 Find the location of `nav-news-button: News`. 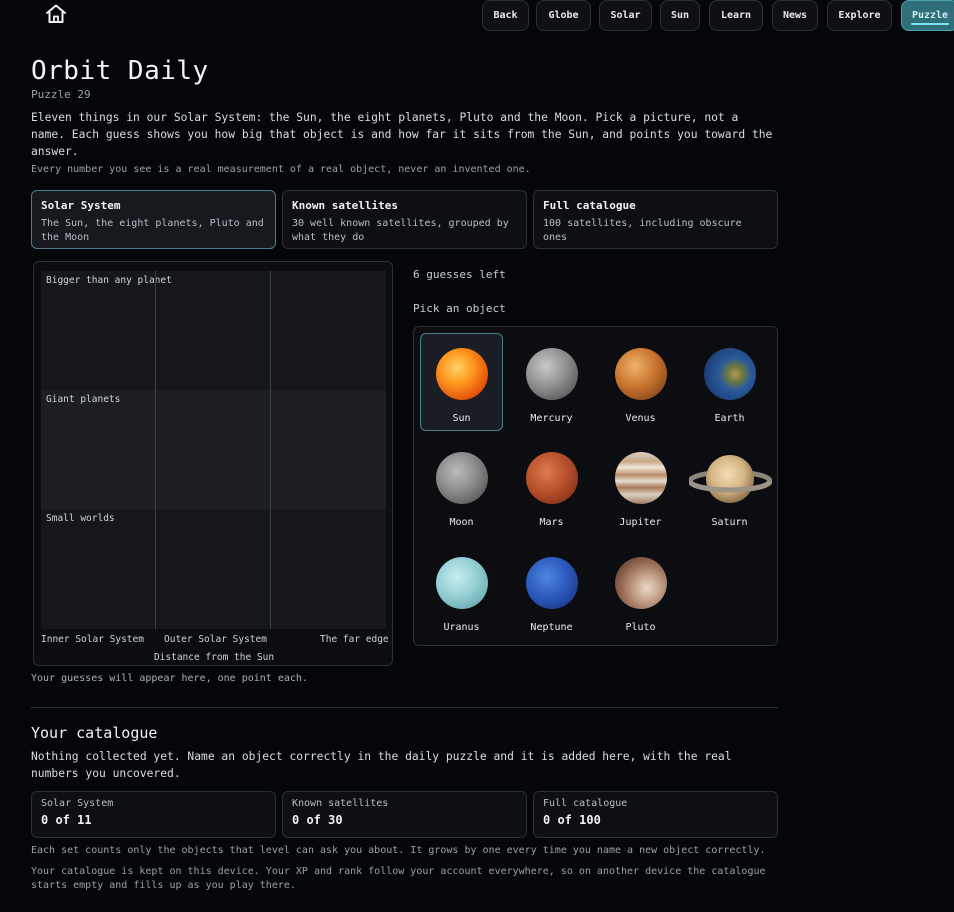

nav-news-button: News is located at coordinates (795, 15).